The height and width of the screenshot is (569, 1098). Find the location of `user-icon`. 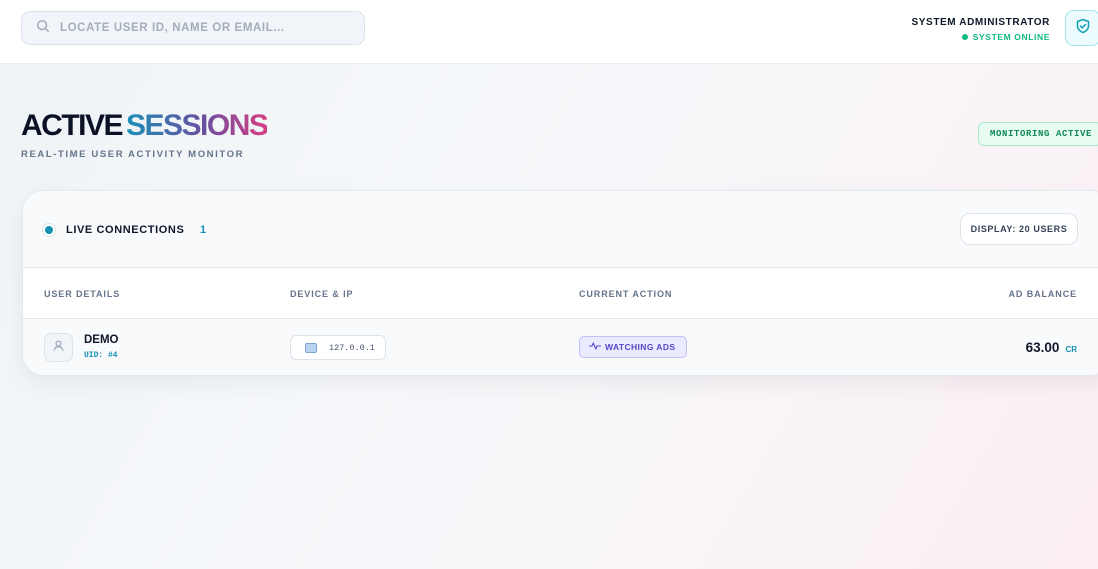

user-icon is located at coordinates (58, 348).